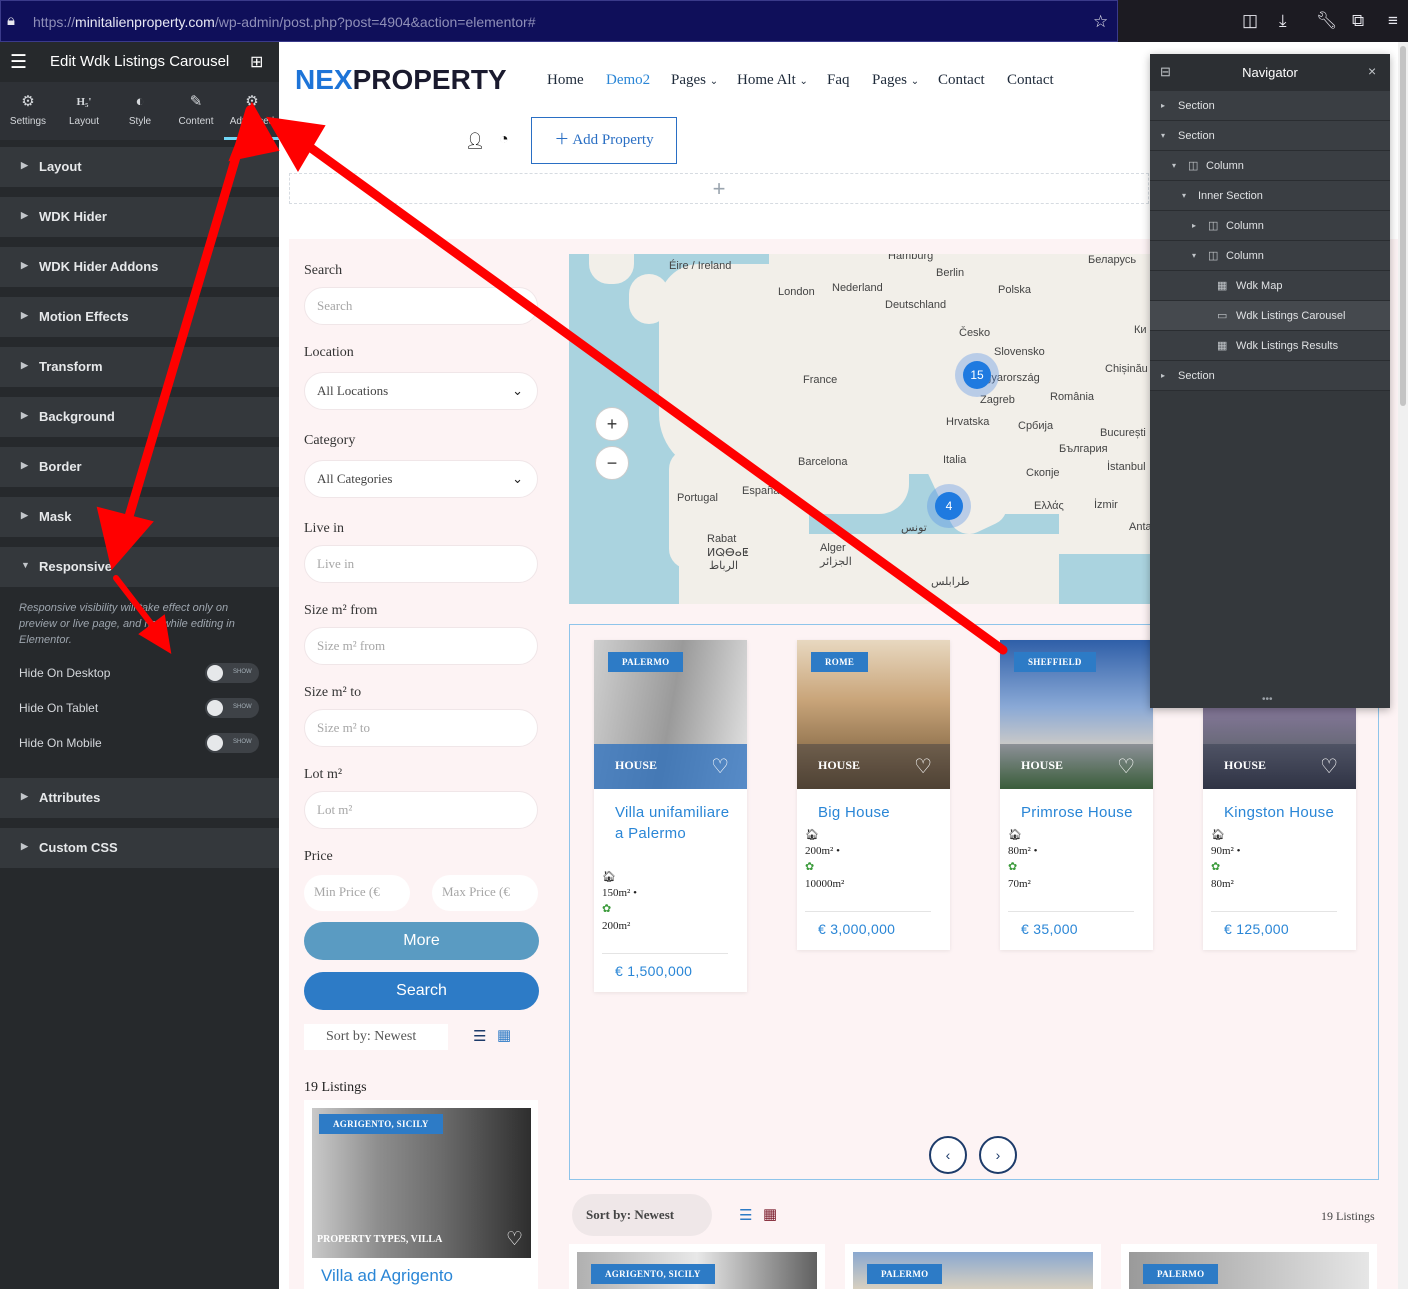 Image resolution: width=1408 pixels, height=1289 pixels. What do you see at coordinates (485, 893) in the screenshot?
I see `max-price-input: Max Price (€` at bounding box center [485, 893].